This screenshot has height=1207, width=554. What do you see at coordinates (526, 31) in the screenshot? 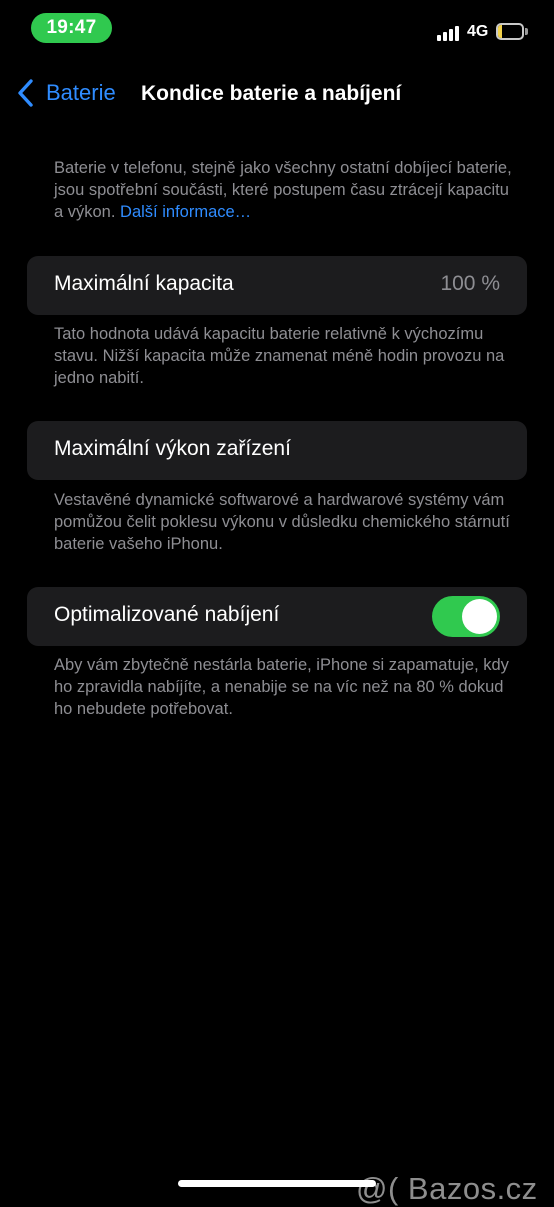
I see `battery-cap` at bounding box center [526, 31].